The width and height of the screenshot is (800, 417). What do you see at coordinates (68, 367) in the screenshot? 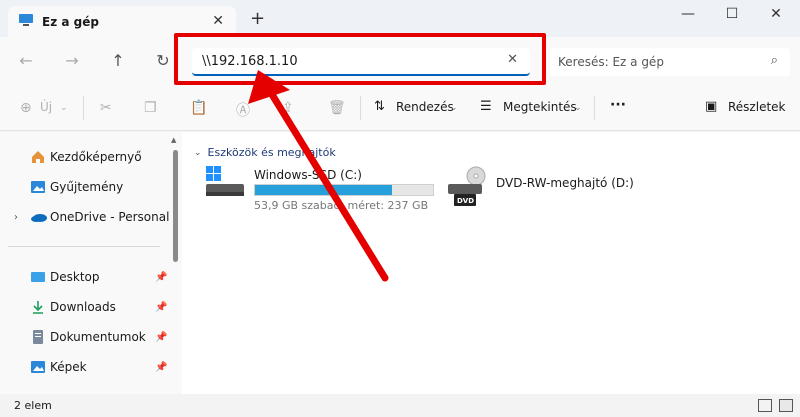
I see `sidebar-item-label: Képek` at bounding box center [68, 367].